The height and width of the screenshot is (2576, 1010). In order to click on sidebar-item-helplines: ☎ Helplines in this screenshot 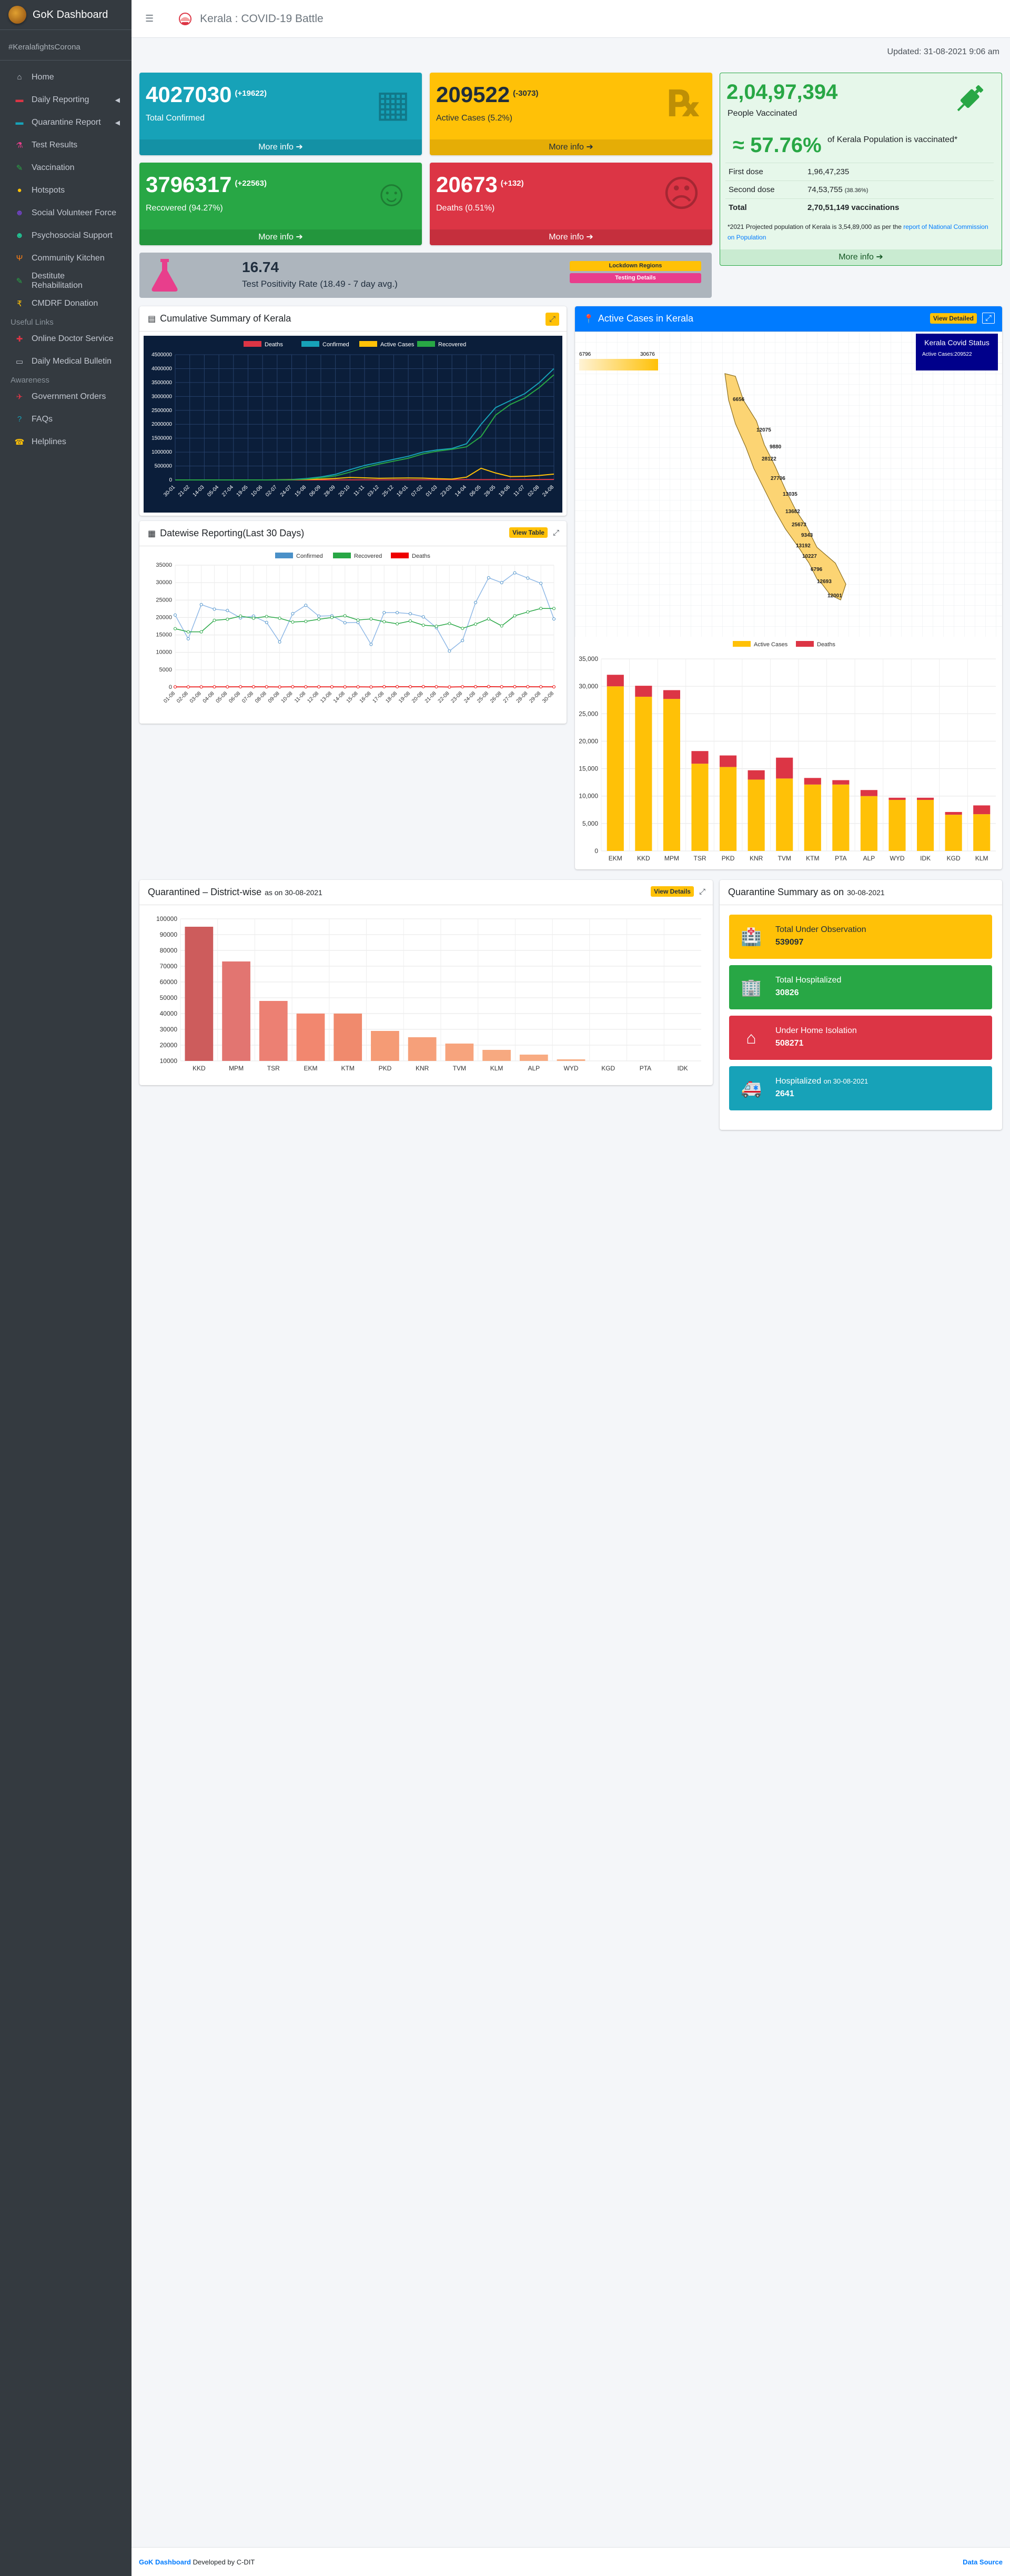, I will do `click(65, 441)`.